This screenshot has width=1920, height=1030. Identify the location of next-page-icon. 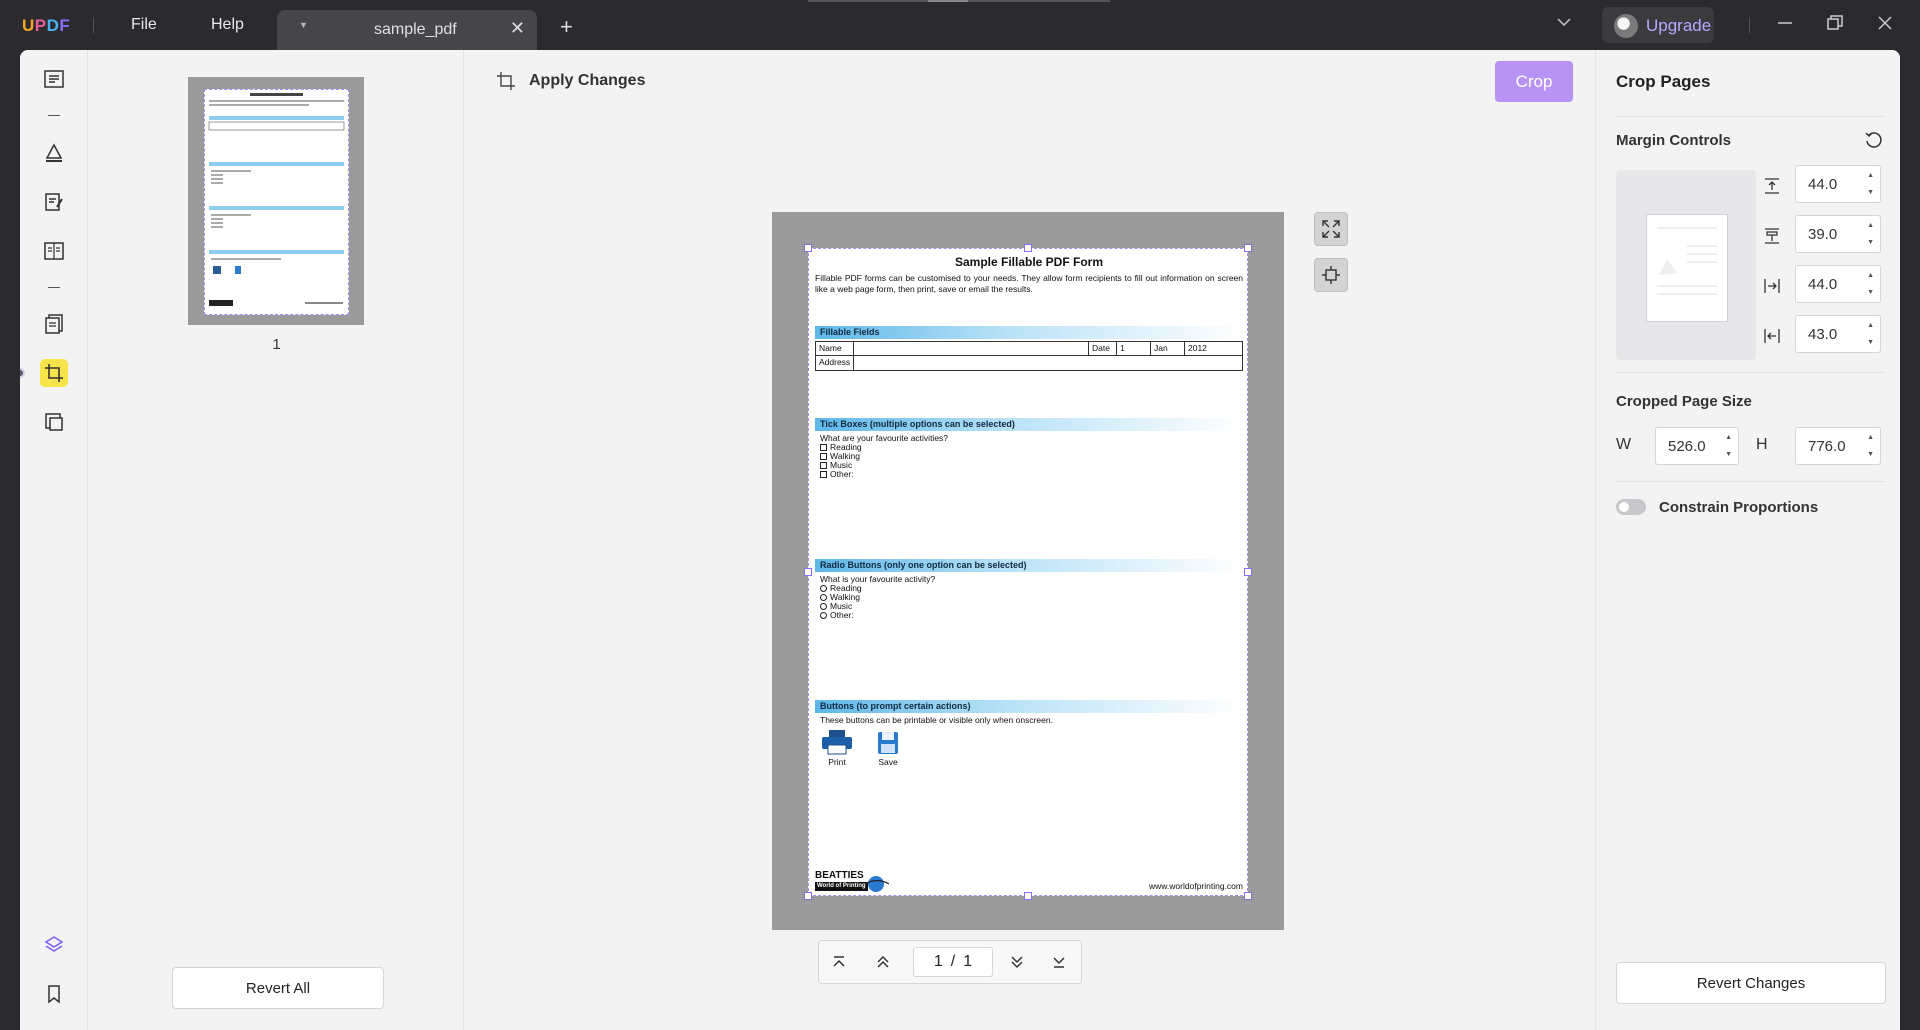
(1017, 962).